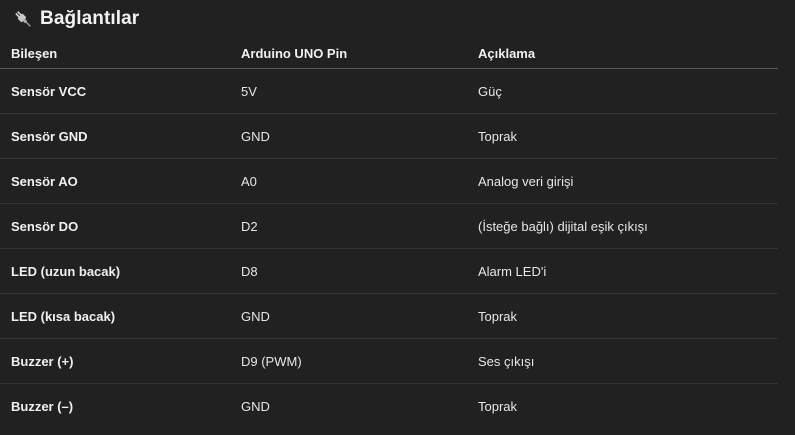 This screenshot has height=435, width=795. What do you see at coordinates (622, 91) in the screenshot?
I see `cell-description: Güç` at bounding box center [622, 91].